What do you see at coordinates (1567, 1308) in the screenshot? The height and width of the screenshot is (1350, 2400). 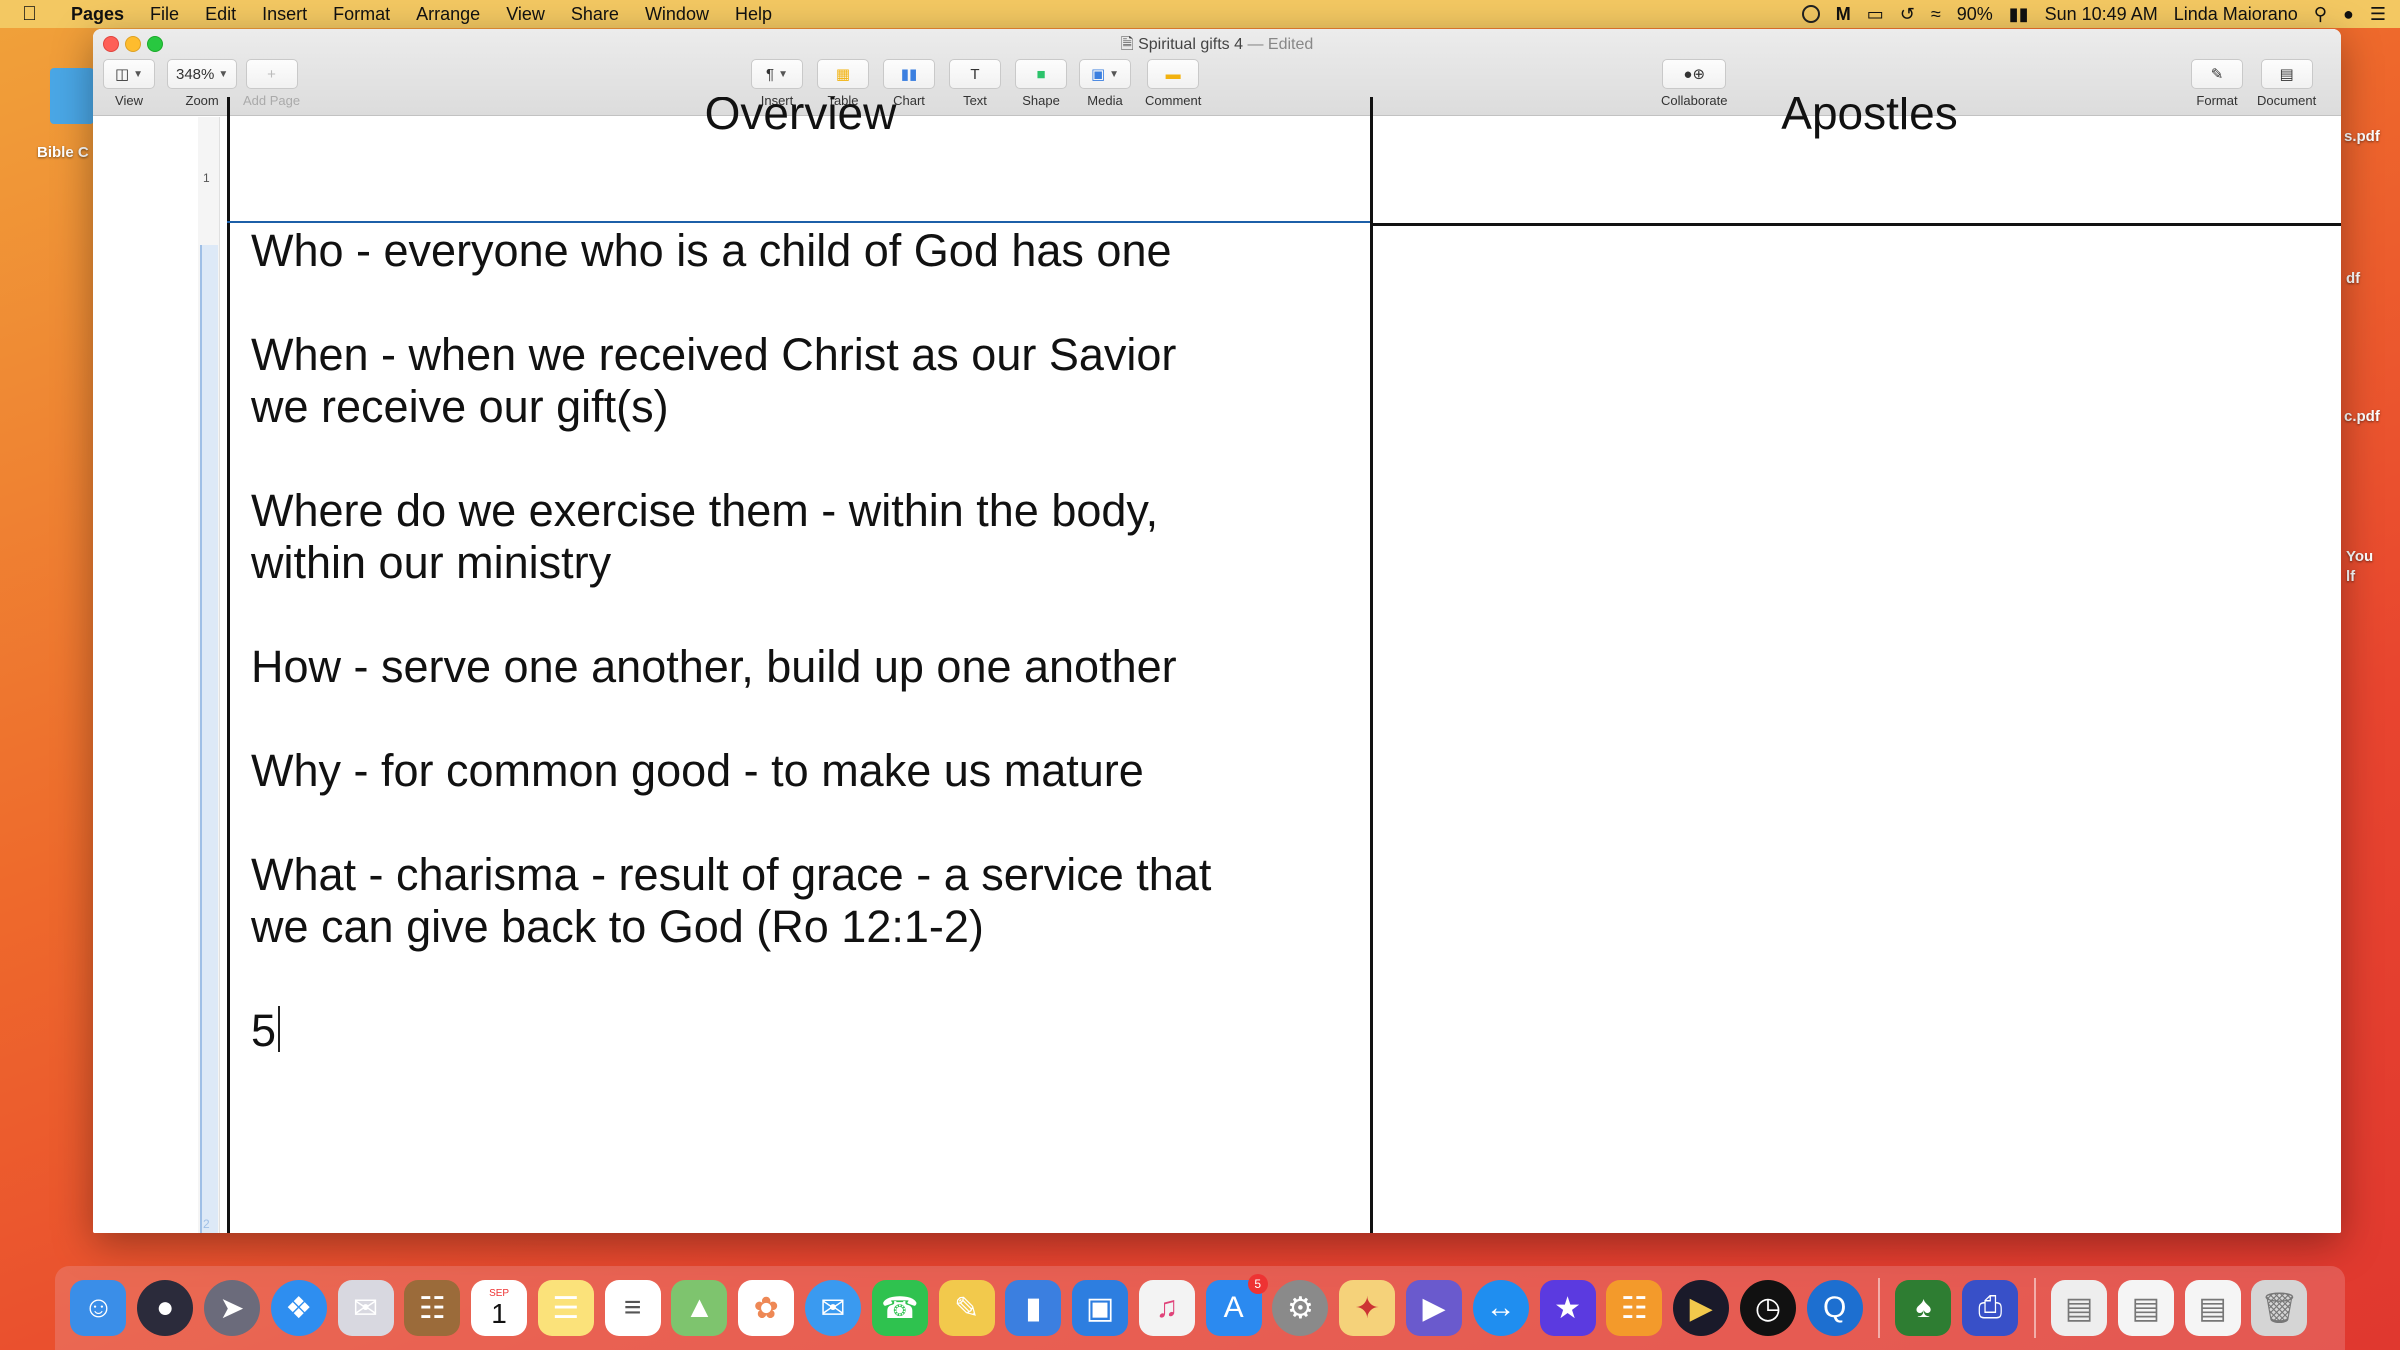 I see `imovie-icon: ★` at bounding box center [1567, 1308].